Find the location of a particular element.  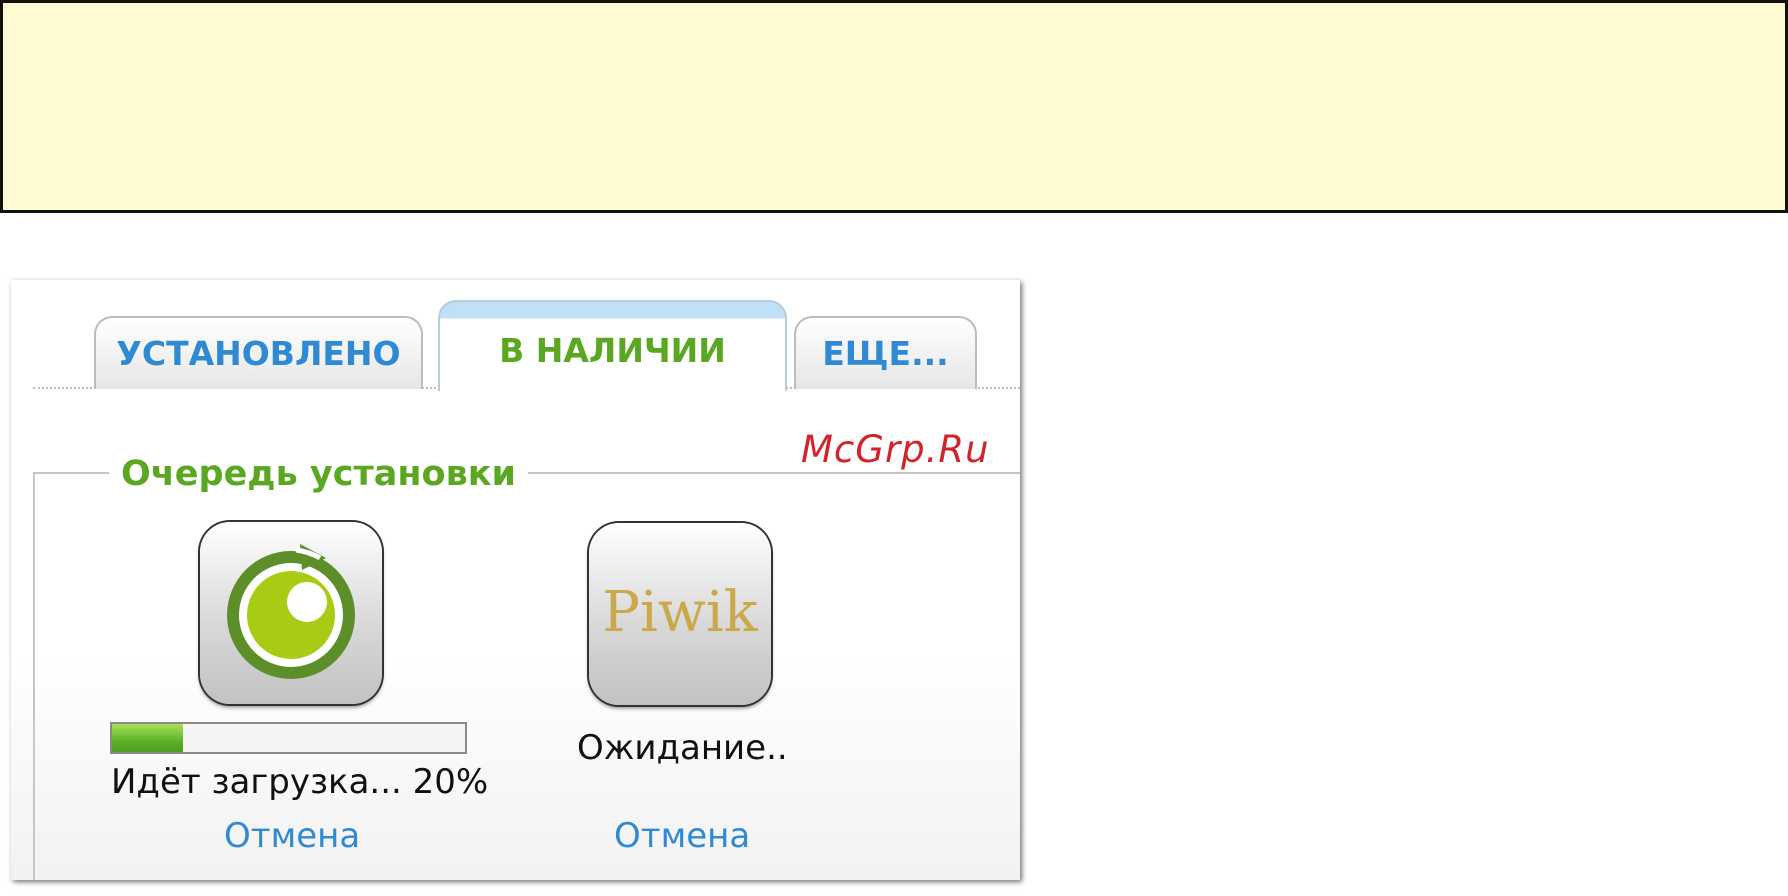

install-queue-title: Очередь установки is located at coordinates (319, 474).